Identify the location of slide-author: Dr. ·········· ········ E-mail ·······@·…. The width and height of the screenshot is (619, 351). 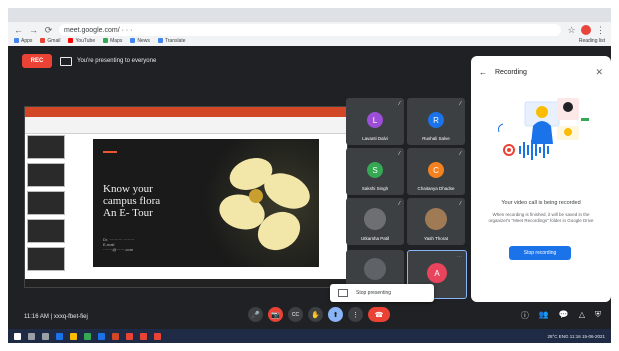
(119, 244).